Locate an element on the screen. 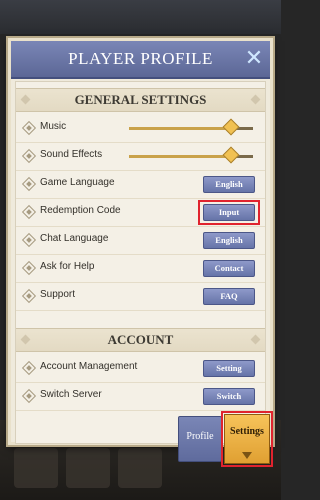 The image size is (320, 500). settings-row-chat-language: Chat Language English is located at coordinates (140, 240).